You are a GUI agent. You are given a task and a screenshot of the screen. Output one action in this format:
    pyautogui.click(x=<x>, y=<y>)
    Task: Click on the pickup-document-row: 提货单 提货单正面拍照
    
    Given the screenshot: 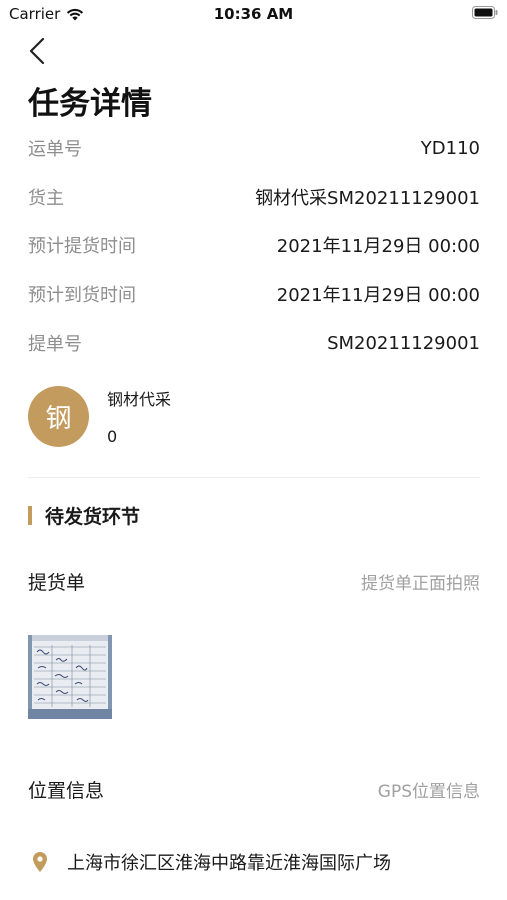 What is the action you would take?
    pyautogui.click(x=254, y=581)
    